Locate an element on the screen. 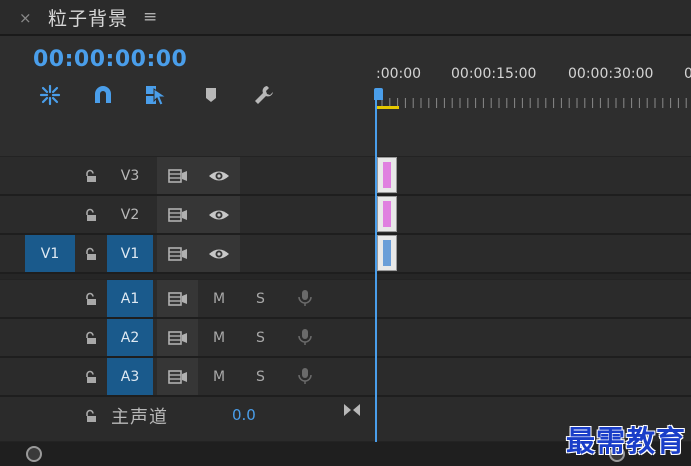  mute-button-a1: M is located at coordinates (219, 299).